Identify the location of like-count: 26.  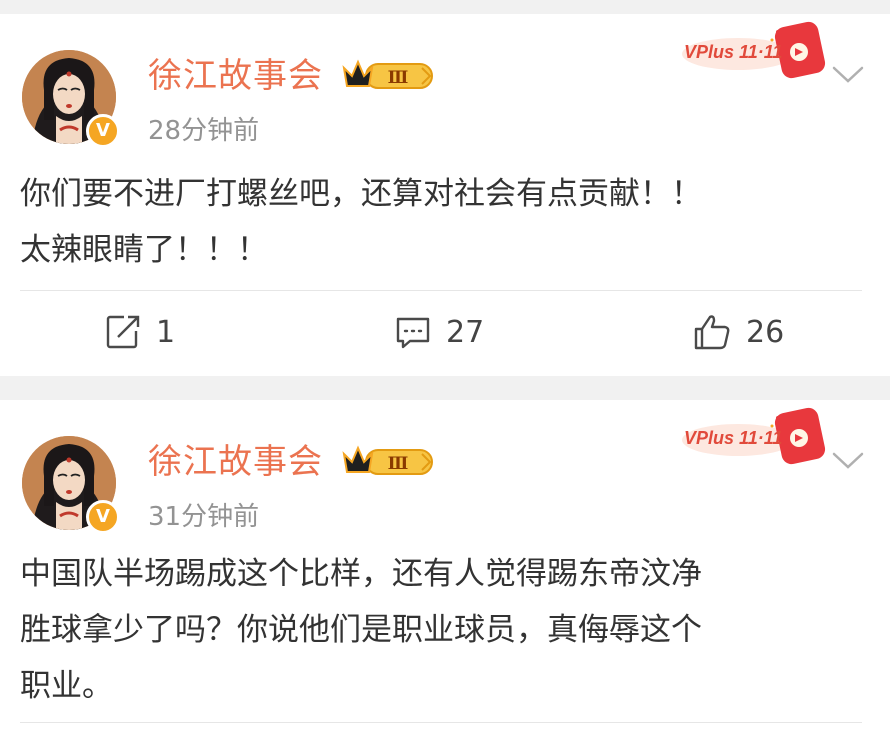
(765, 332).